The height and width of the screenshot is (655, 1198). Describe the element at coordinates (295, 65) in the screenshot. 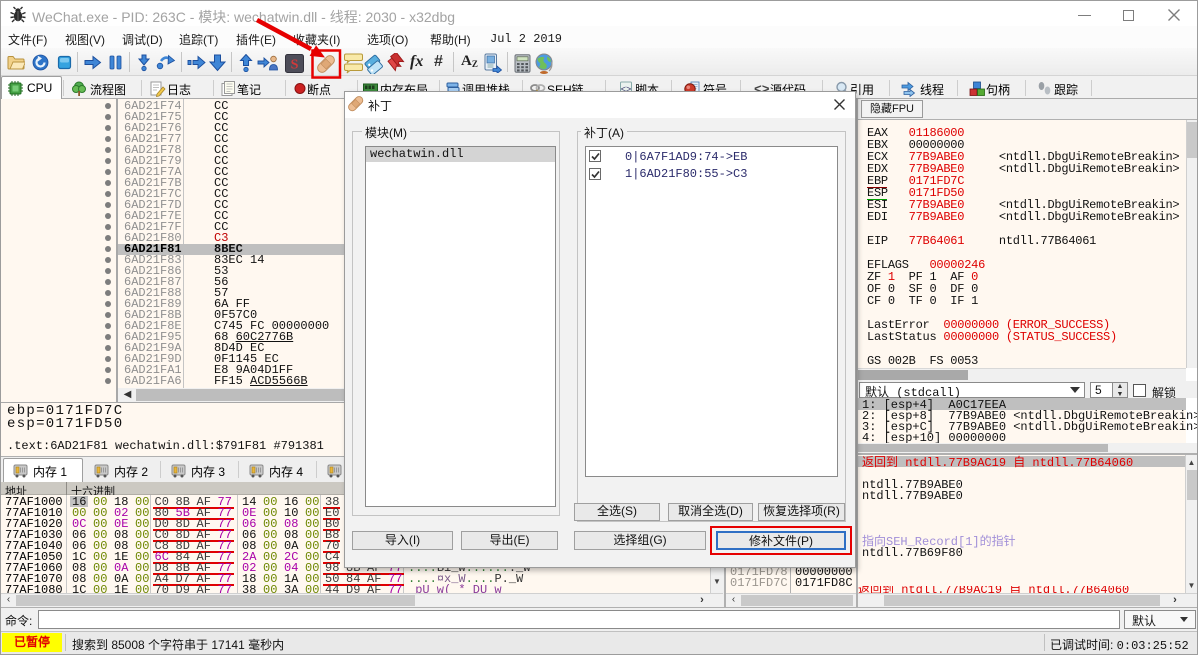

I see `svg-text: S` at that location.